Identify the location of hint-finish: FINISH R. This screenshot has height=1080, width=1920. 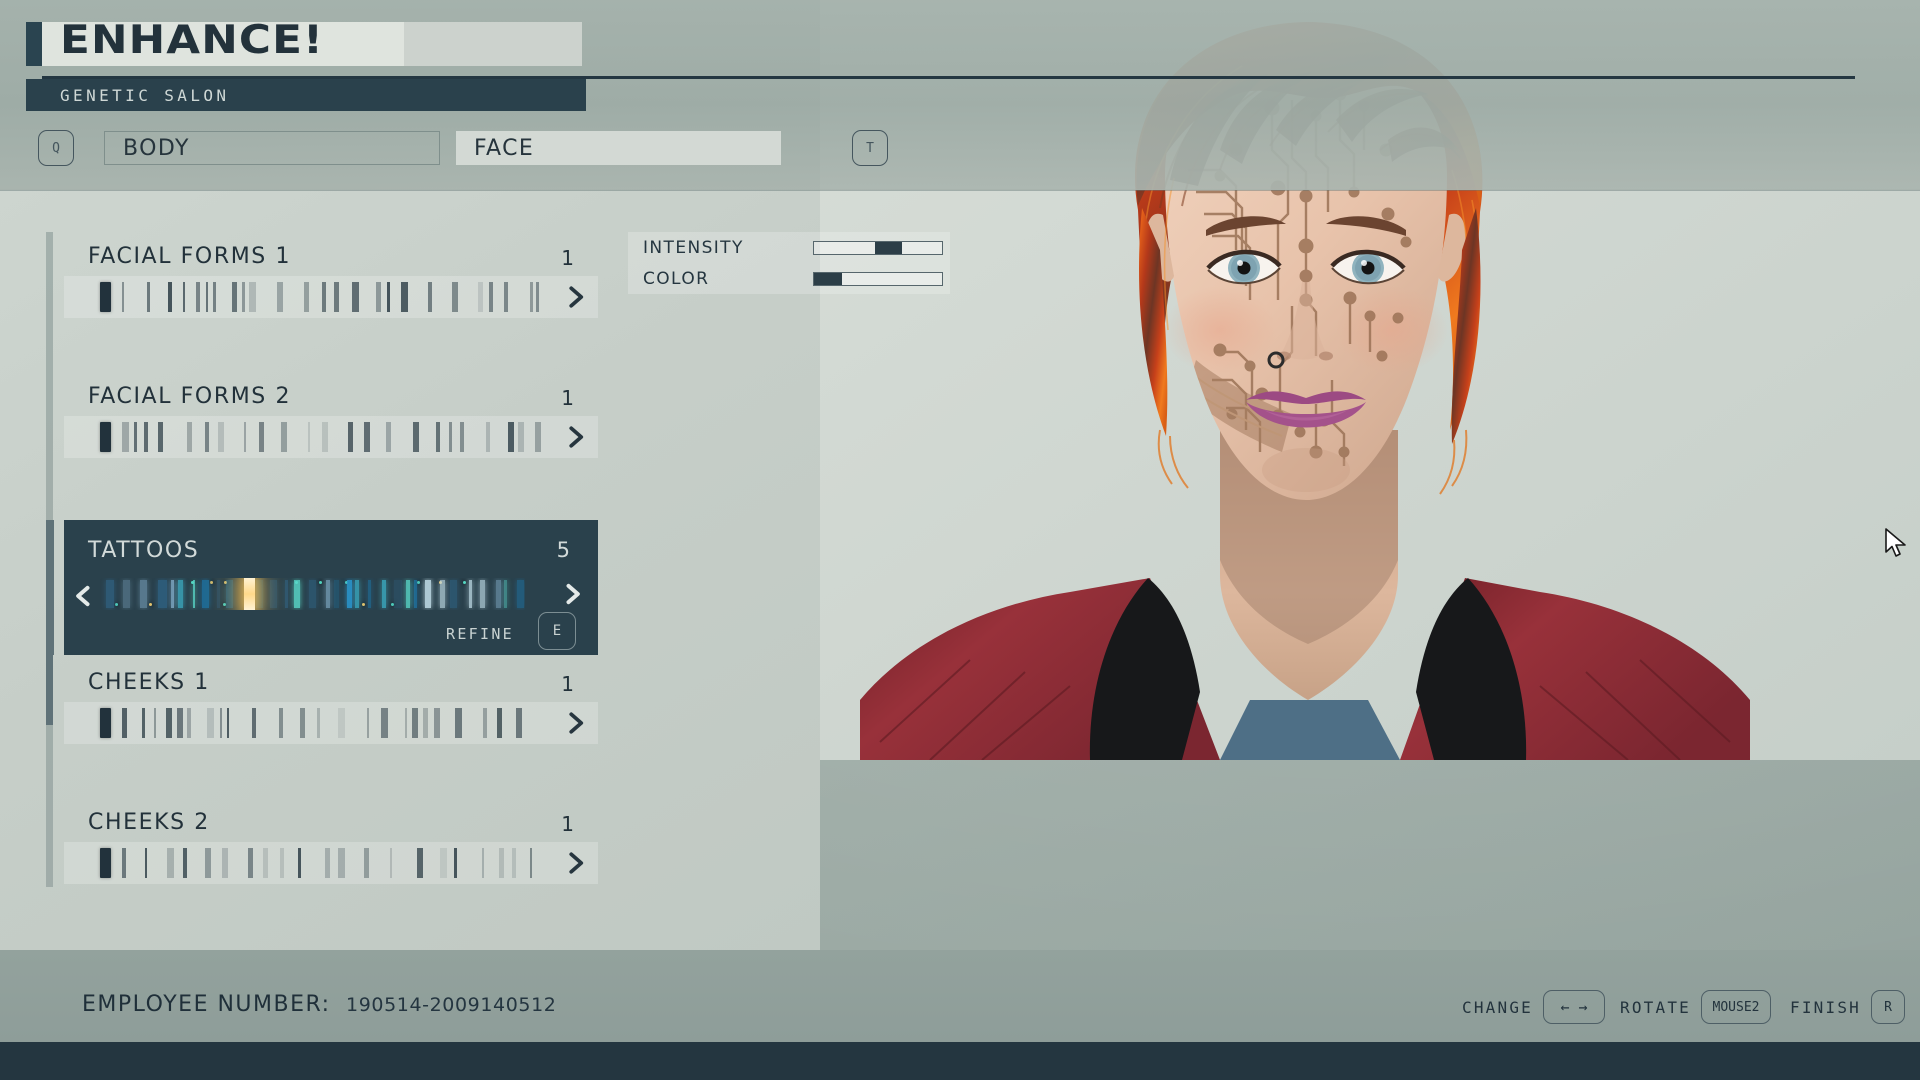
(1847, 1007).